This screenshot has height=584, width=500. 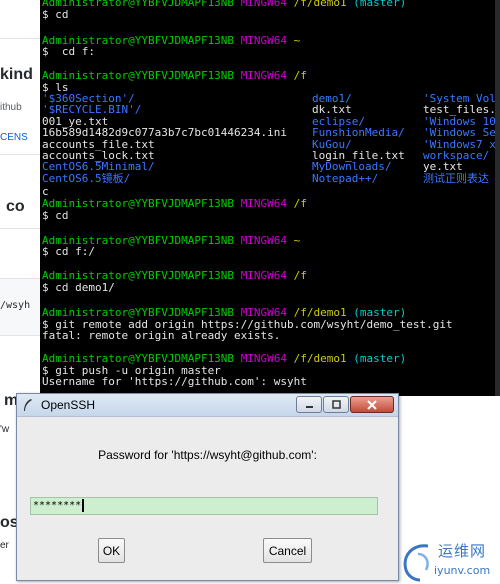 I want to click on output-line: fatal: remote origin already exists., so click(x=161, y=335).